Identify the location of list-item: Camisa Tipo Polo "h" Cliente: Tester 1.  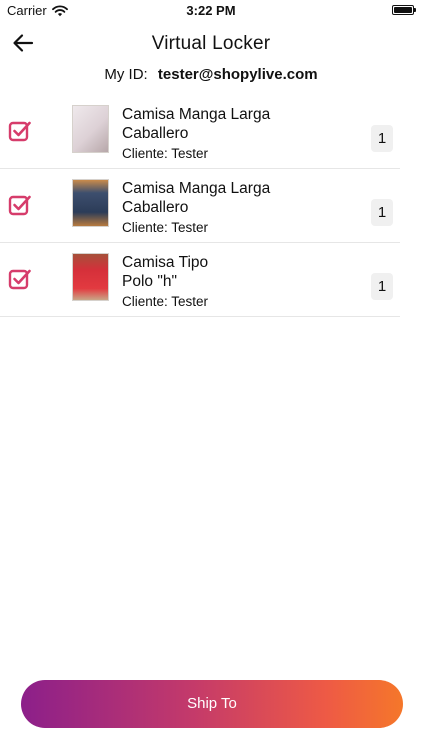
(200, 280).